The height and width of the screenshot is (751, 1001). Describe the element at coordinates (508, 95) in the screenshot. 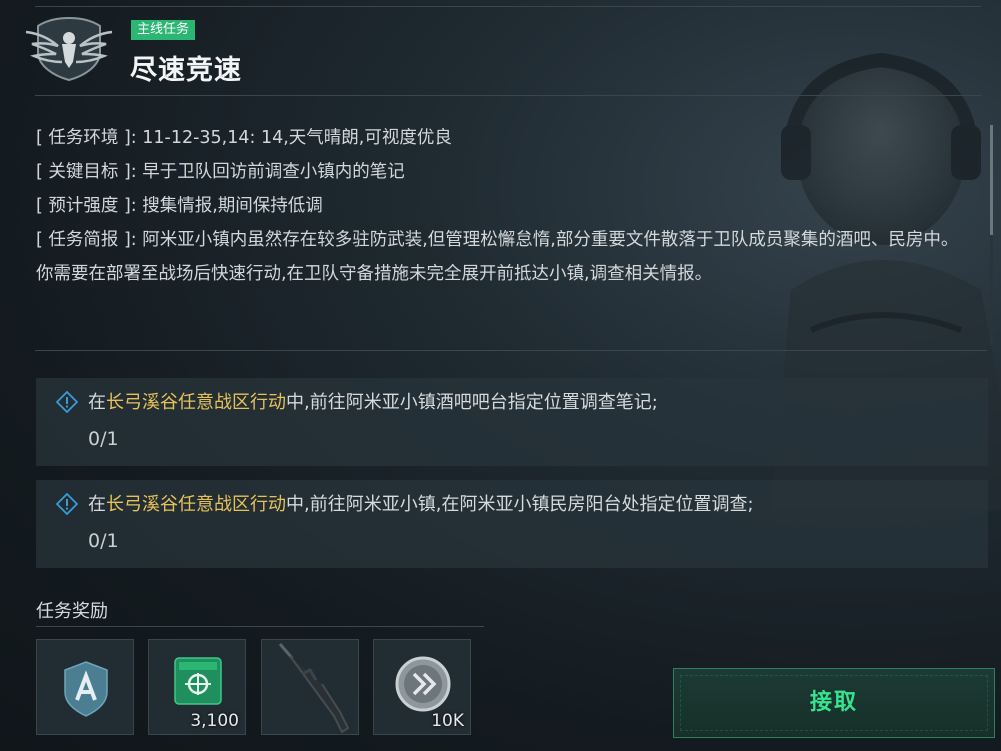

I see `header-divider` at that location.